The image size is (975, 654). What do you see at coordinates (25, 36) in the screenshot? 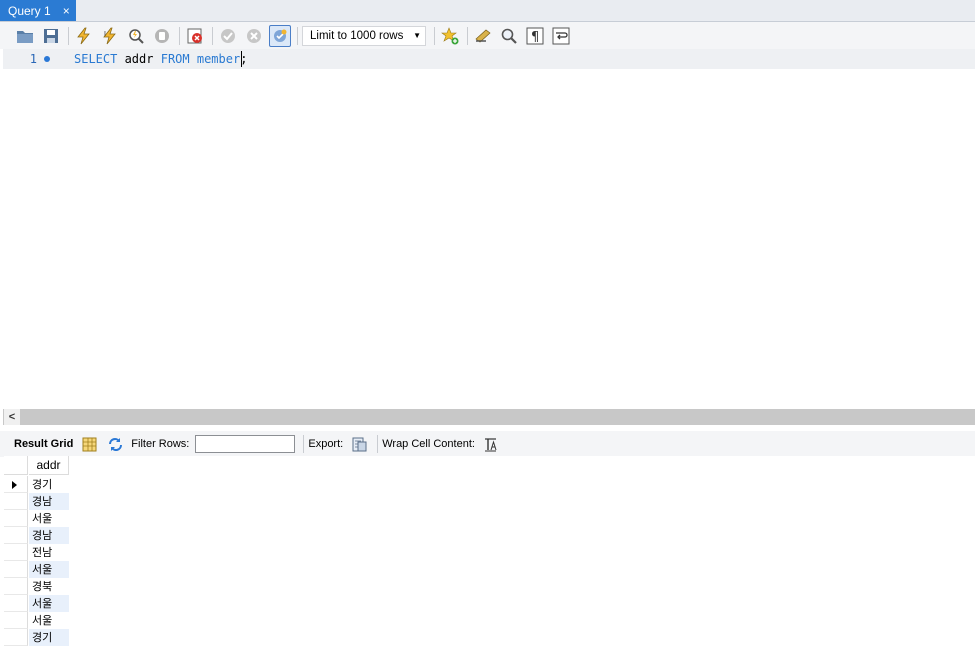
I see `folder-icon` at bounding box center [25, 36].